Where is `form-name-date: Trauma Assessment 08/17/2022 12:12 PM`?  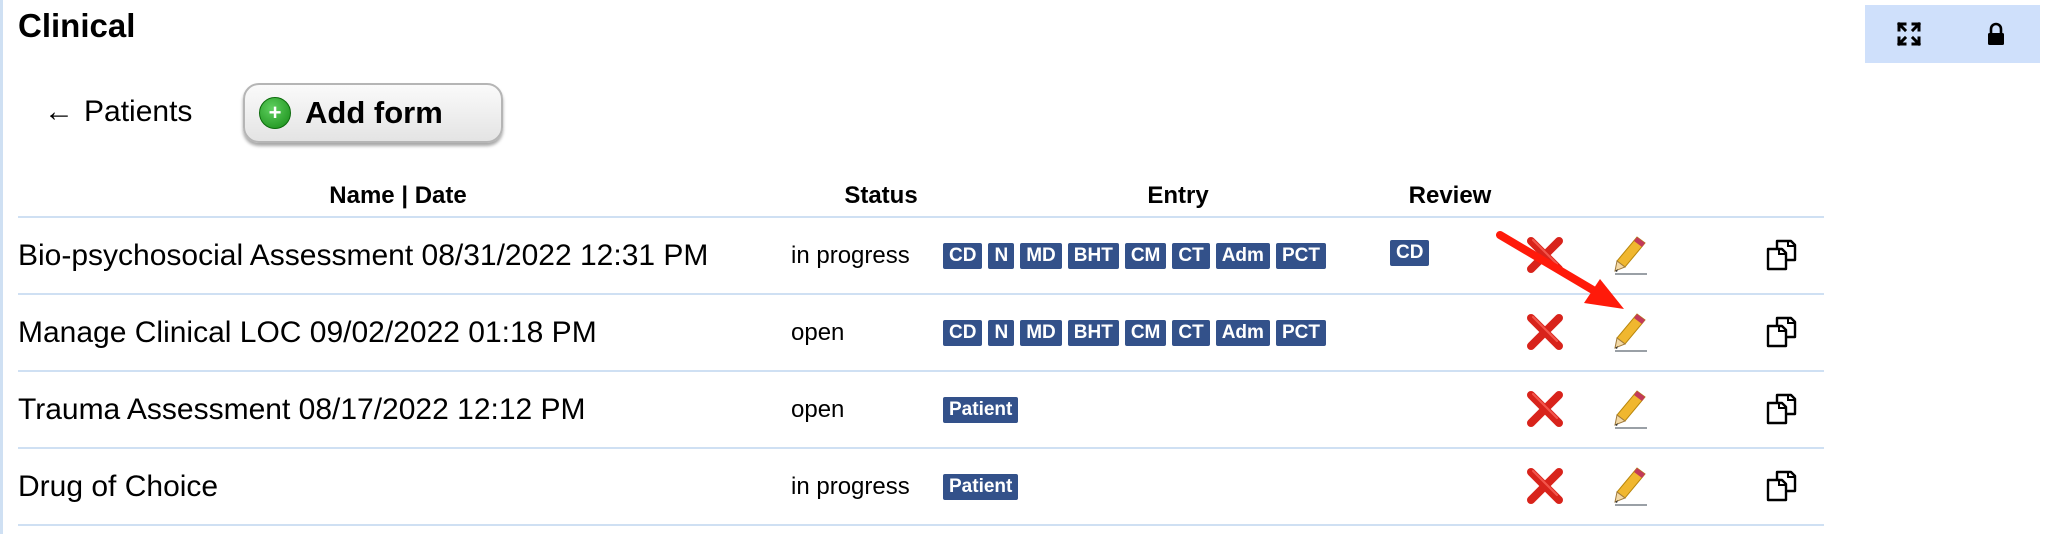 form-name-date: Trauma Assessment 08/17/2022 12:12 PM is located at coordinates (302, 409).